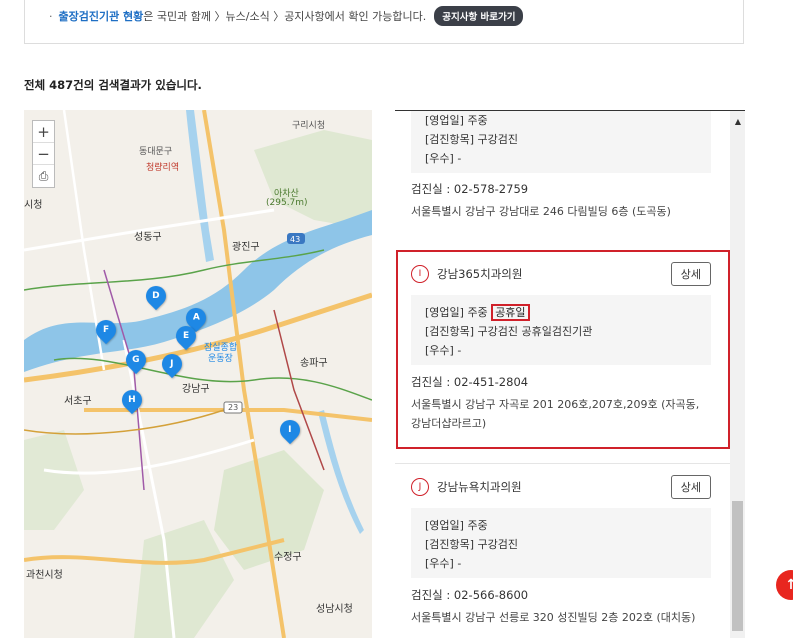 The width and height of the screenshot is (793, 638). Describe the element at coordinates (287, 203) in the screenshot. I see `map-label-achasan-height: (295.7m)` at that location.